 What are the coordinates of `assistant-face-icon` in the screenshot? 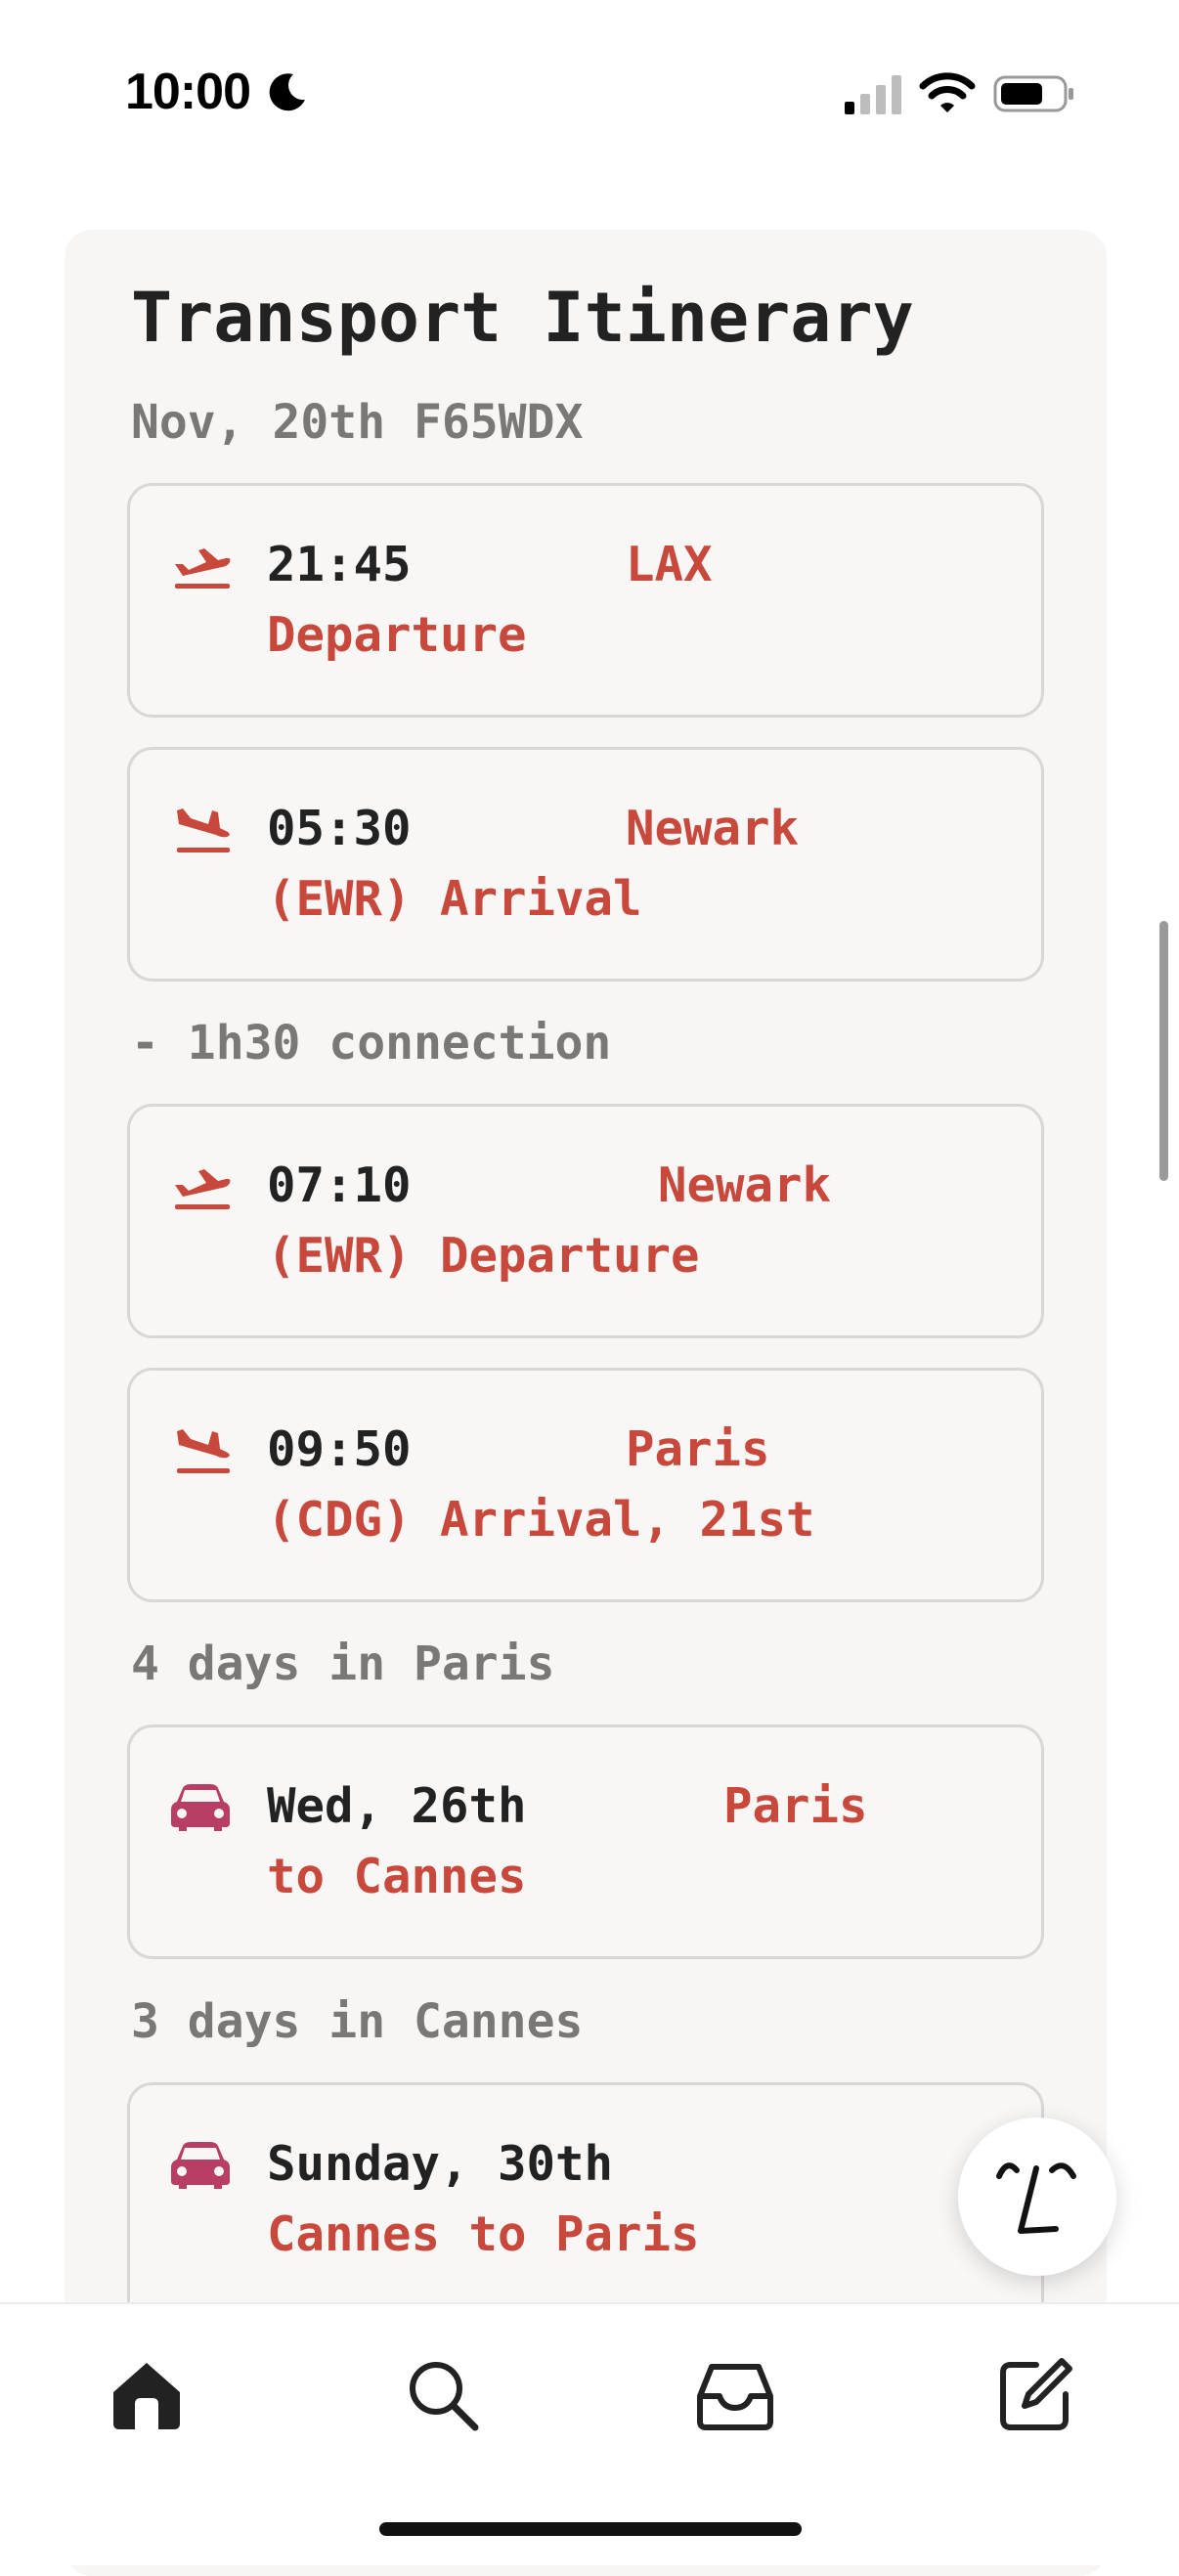 It's located at (1036, 2198).